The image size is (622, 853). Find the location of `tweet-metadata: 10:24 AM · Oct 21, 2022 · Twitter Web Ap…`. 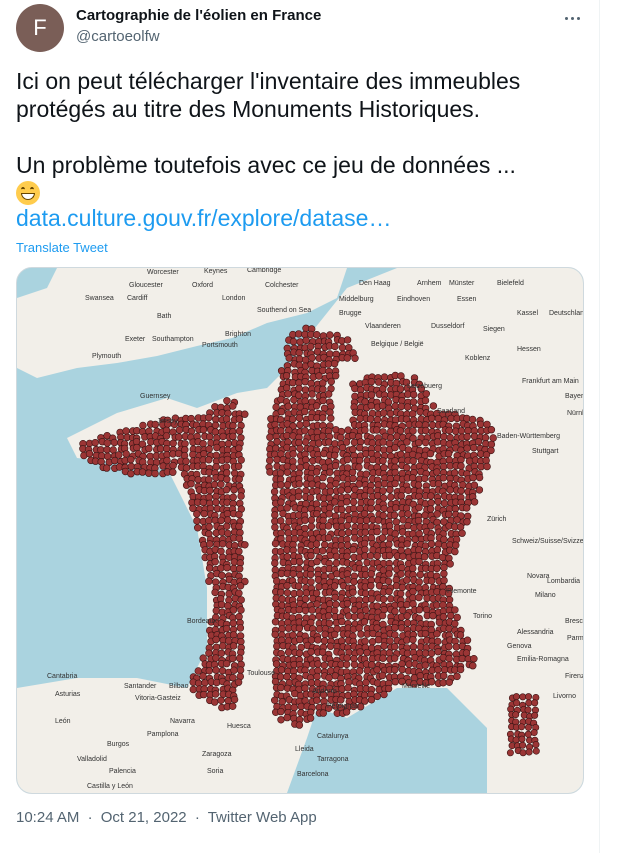

tweet-metadata: 10:24 AM · Oct 21, 2022 · Twitter Web Ap… is located at coordinates (168, 817).